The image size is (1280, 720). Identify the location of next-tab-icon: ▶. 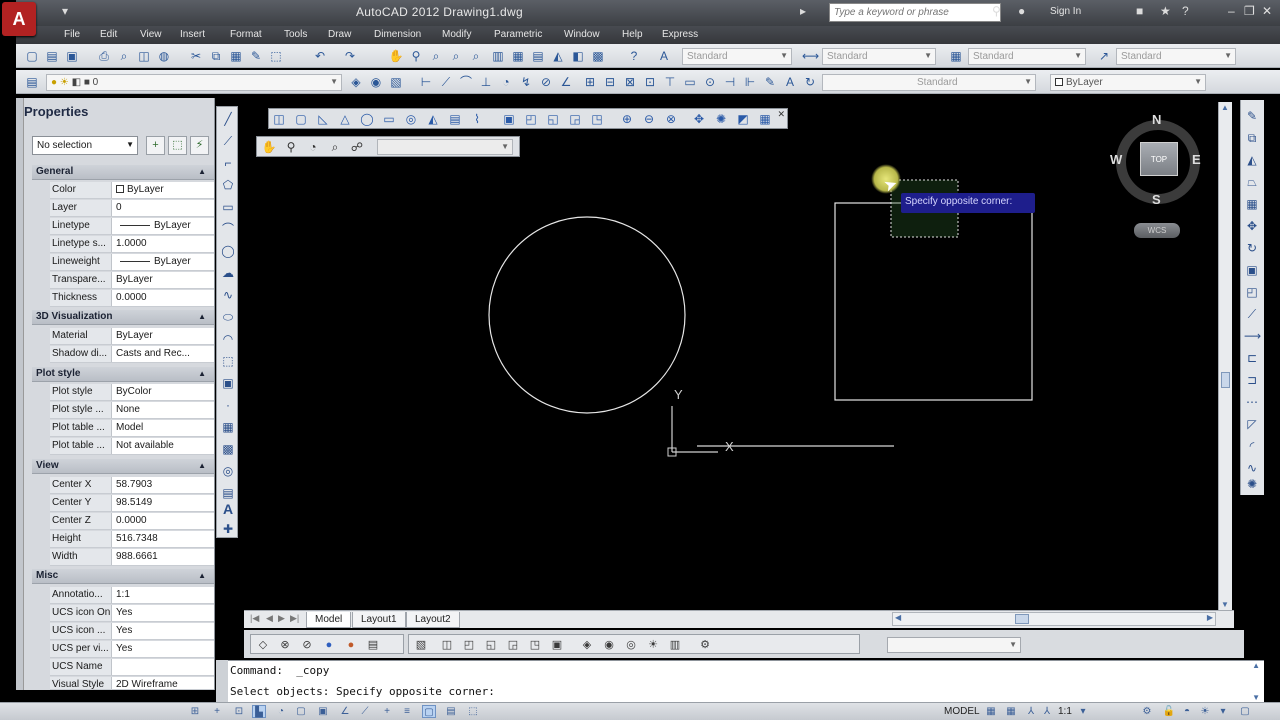
(281, 618).